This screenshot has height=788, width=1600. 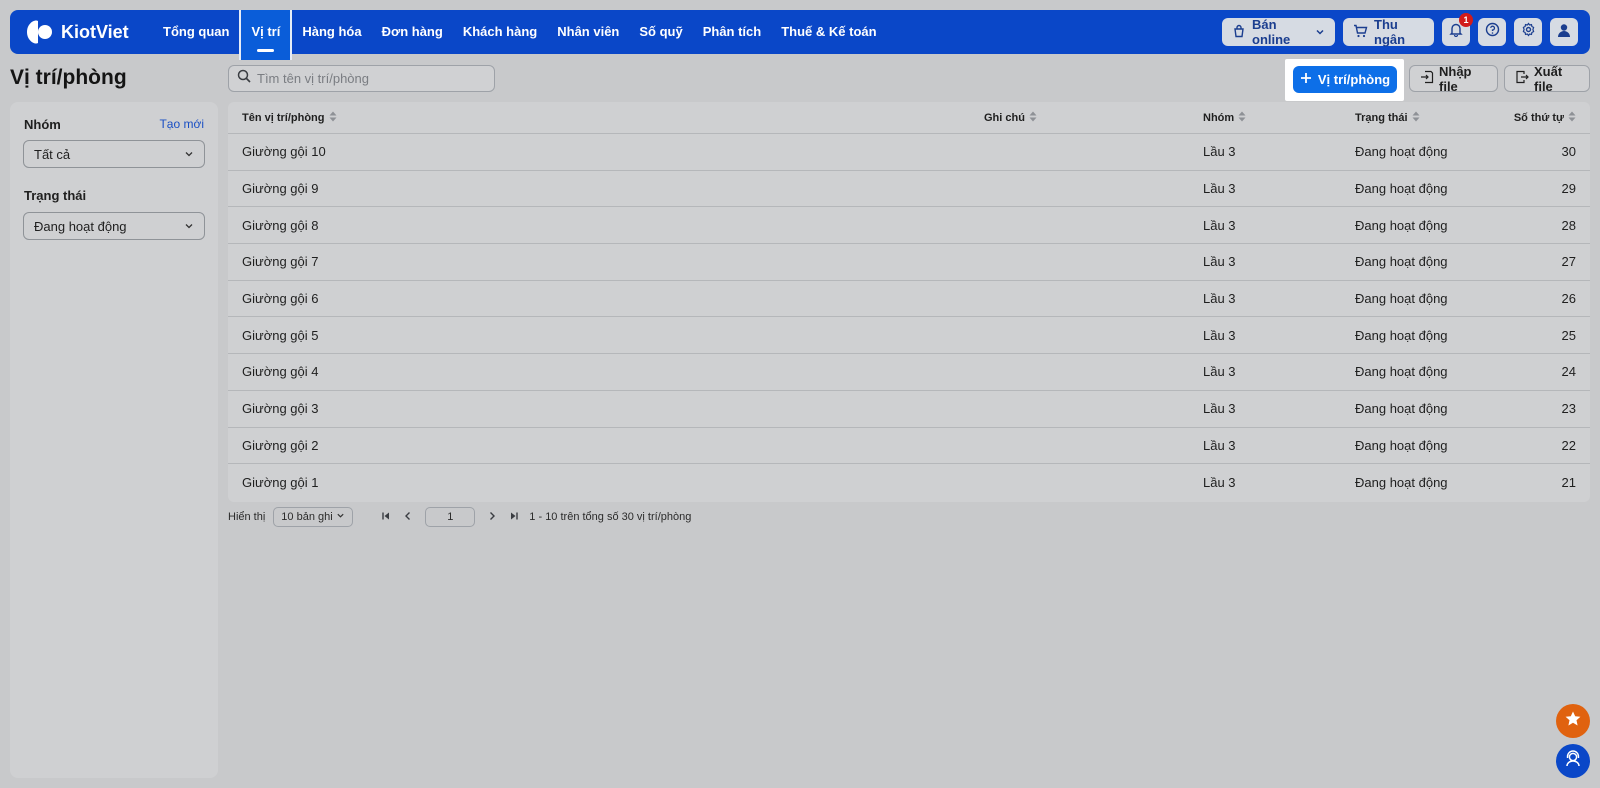 What do you see at coordinates (280, 335) in the screenshot?
I see `cell-name: Giường gội 5` at bounding box center [280, 335].